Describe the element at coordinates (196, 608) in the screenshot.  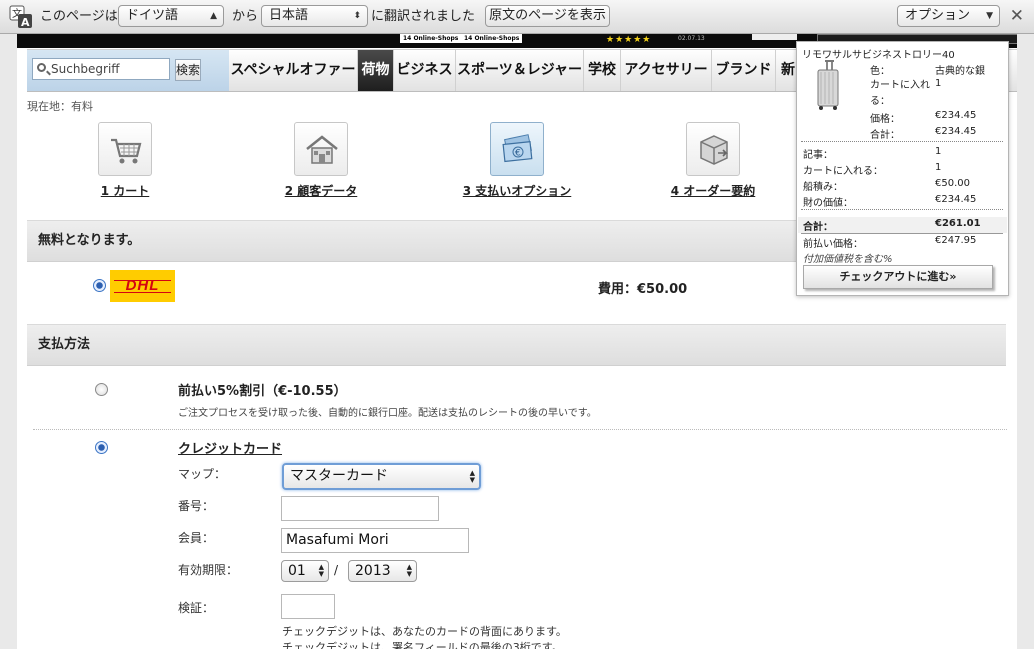
I see `cvc-label: 検証：` at that location.